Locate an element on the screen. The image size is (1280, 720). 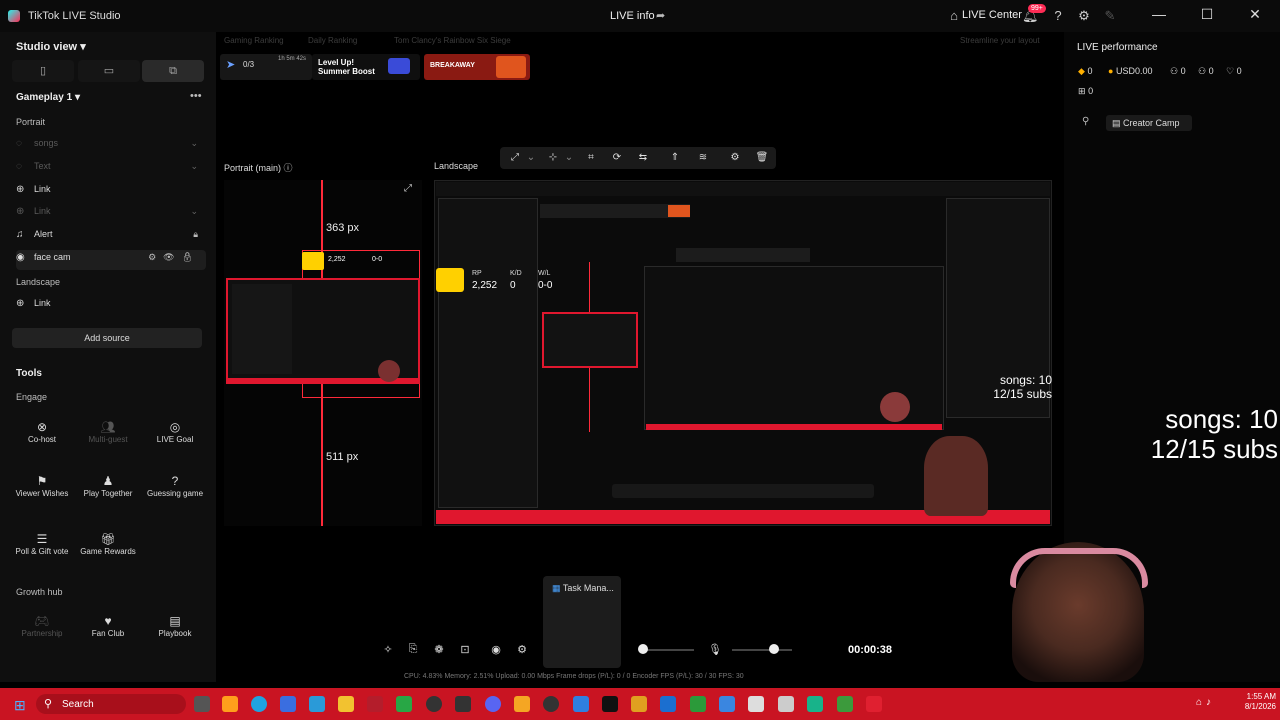
system-tray-icons: ⌂♪ is located at coordinates (1205, 702).